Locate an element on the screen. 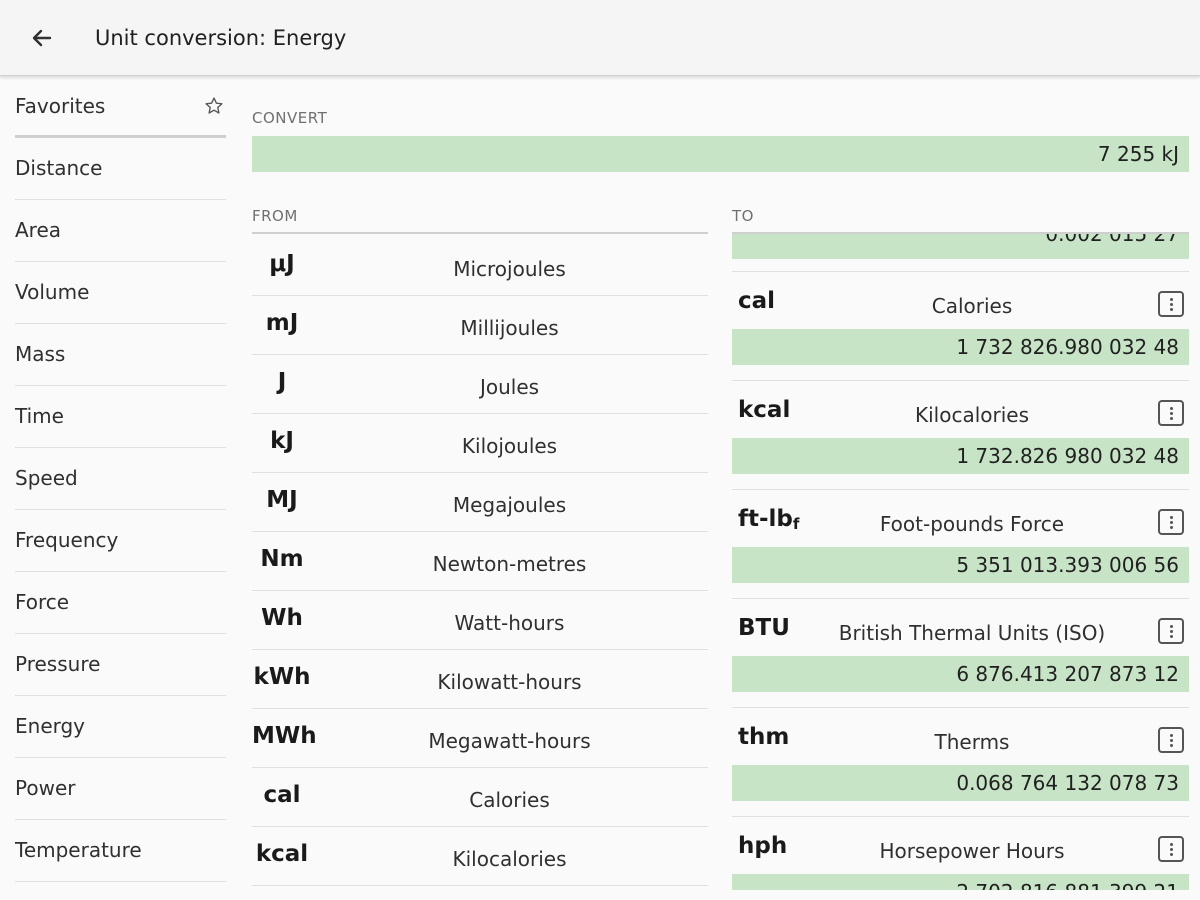 Image resolution: width=1200 pixels, height=900 pixels. from-unit-row: J Joules is located at coordinates (480, 384).